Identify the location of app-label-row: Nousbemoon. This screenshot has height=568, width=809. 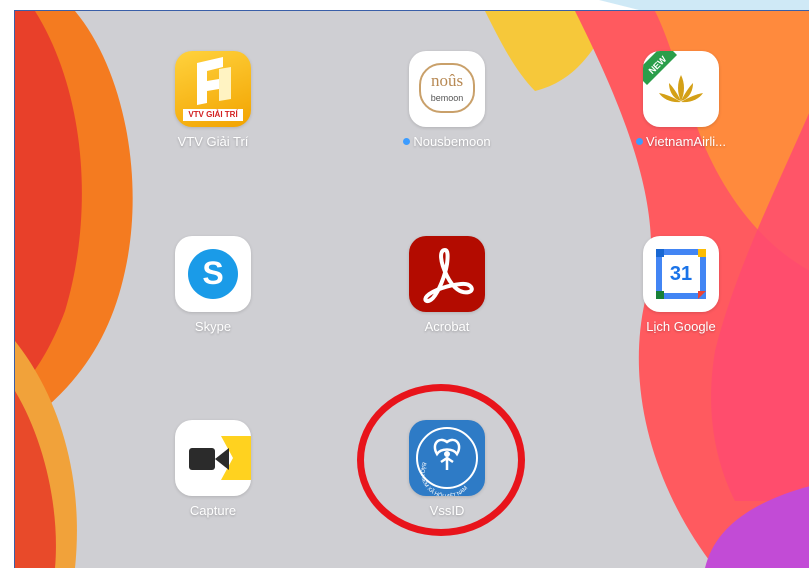
(447, 141).